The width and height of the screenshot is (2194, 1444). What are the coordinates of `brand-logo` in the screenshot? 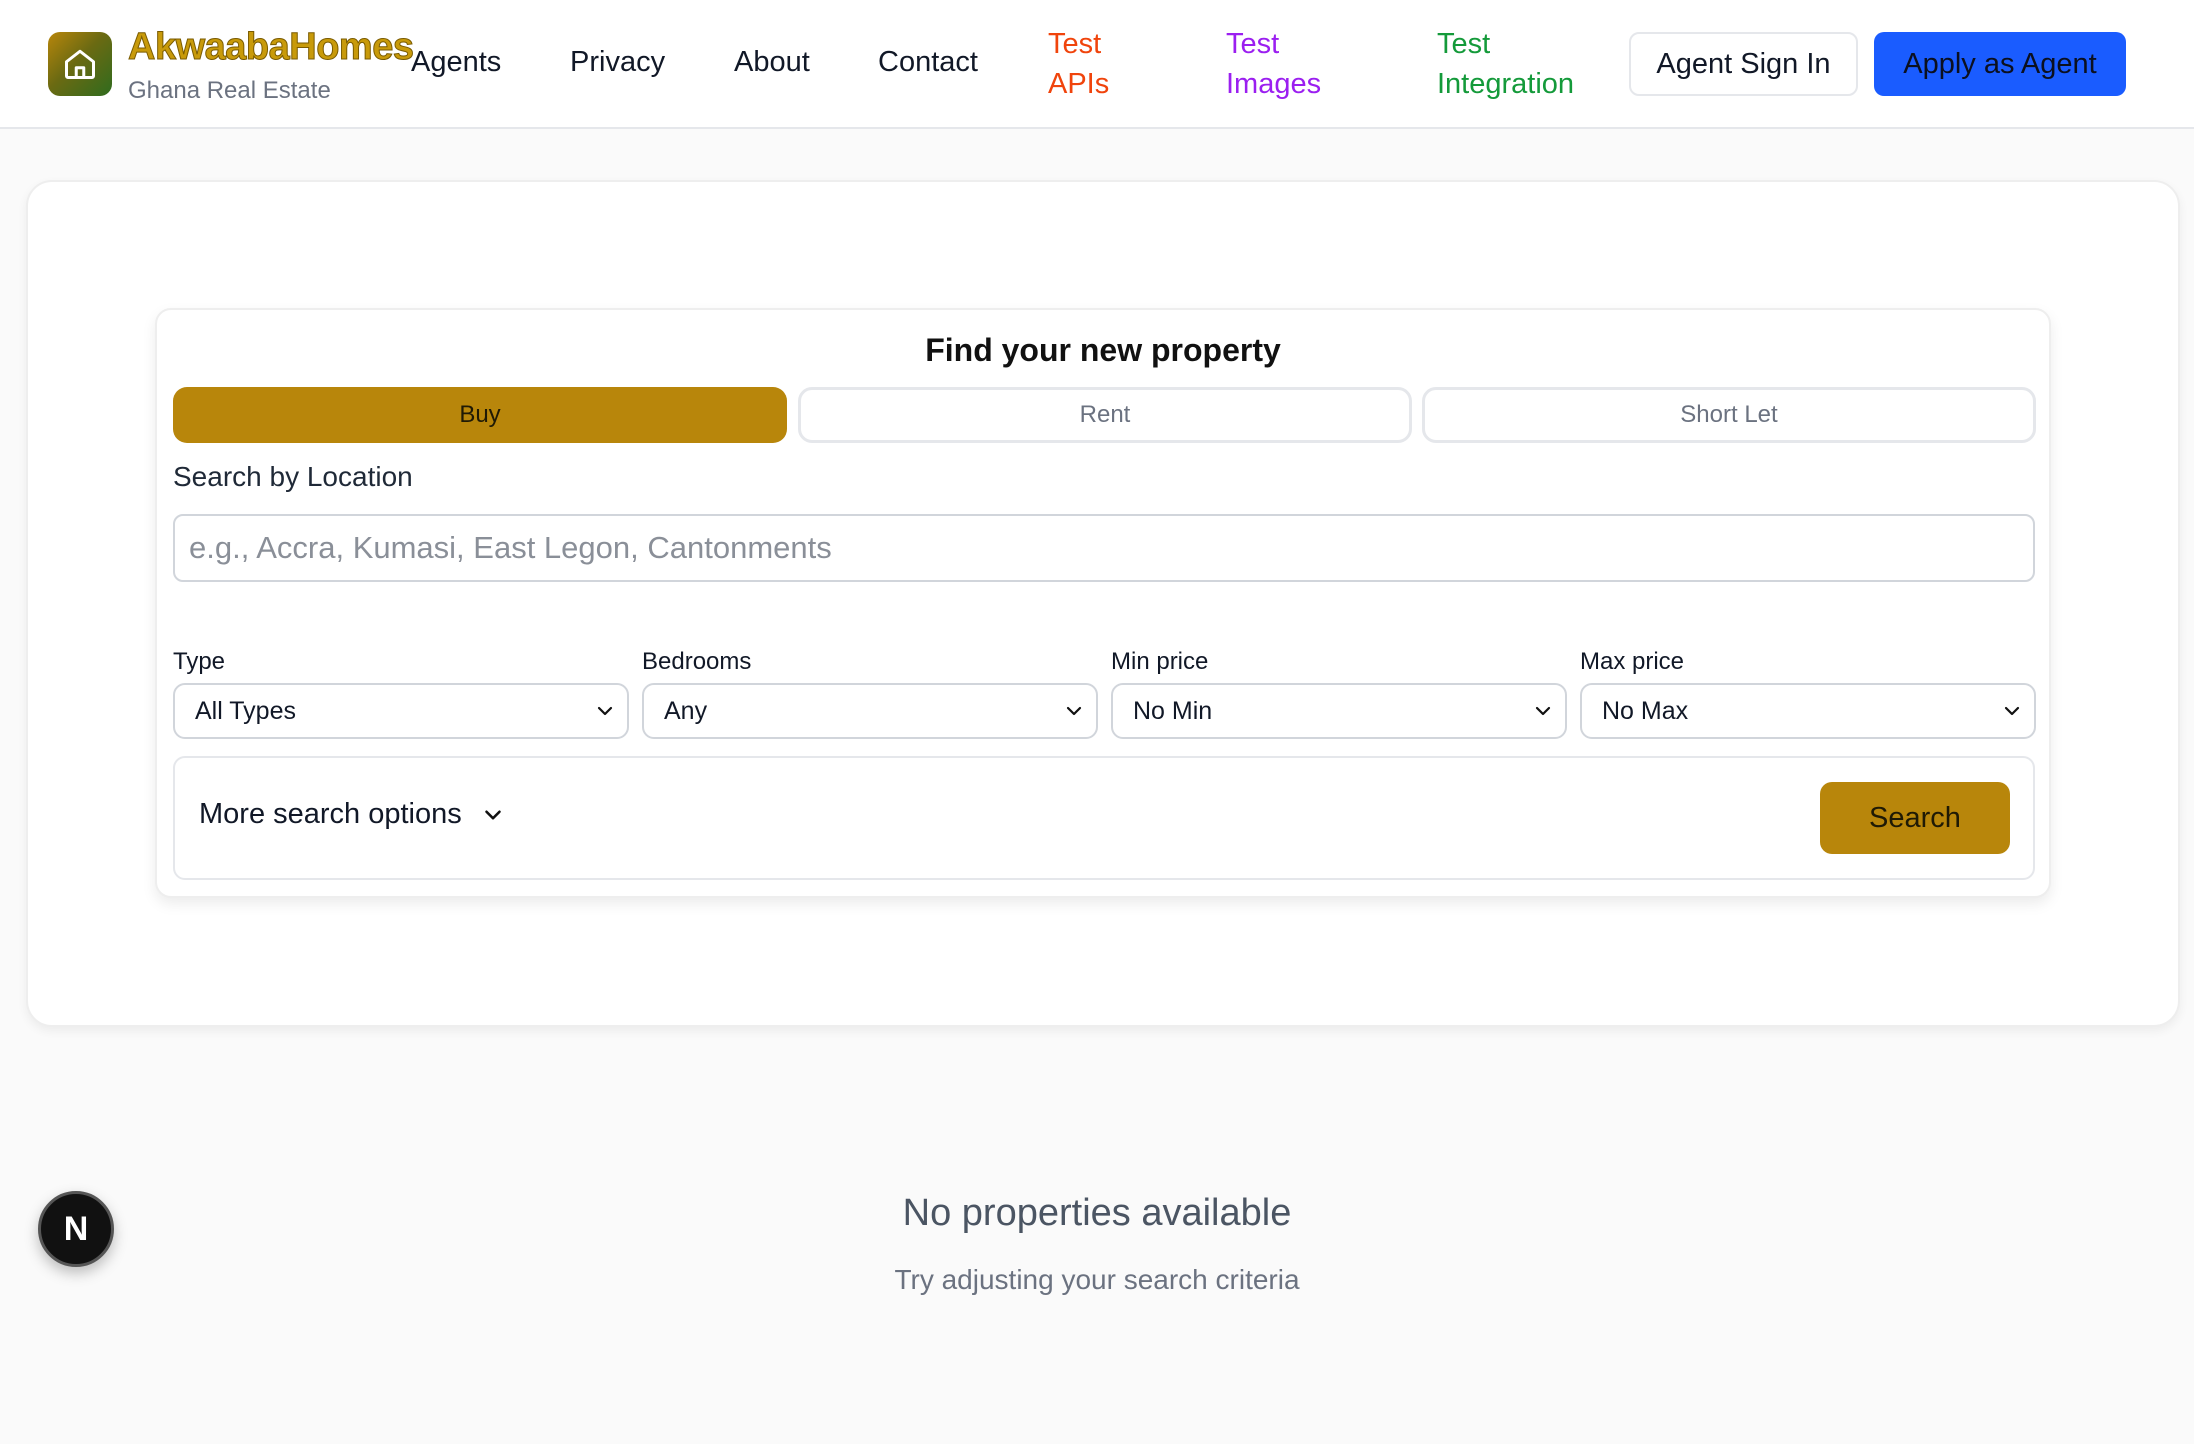 It's located at (80, 64).